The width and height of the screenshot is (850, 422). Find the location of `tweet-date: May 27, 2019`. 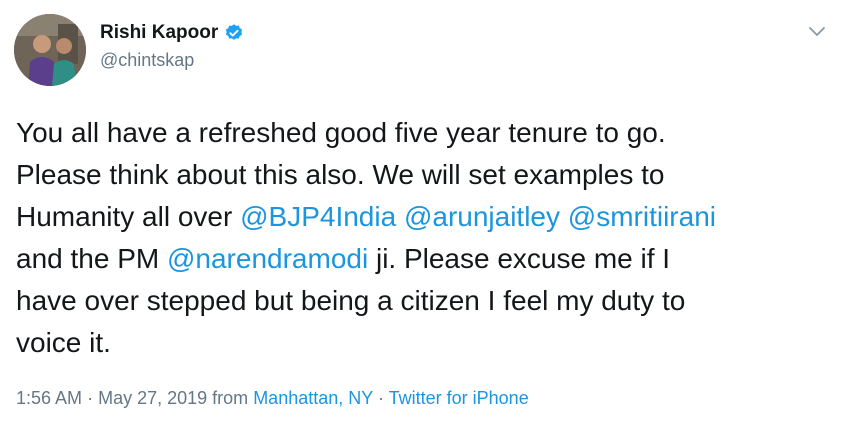

tweet-date: May 27, 2019 is located at coordinates (152, 398).